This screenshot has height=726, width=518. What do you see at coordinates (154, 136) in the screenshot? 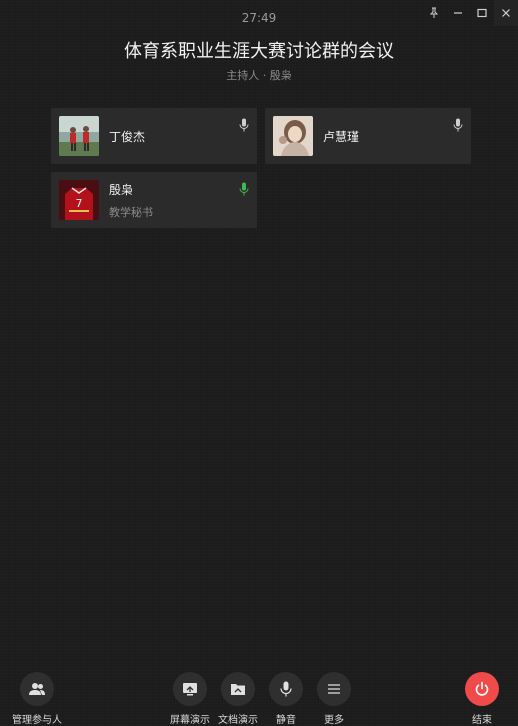
I see `participant-card: 丁俊杰` at bounding box center [154, 136].